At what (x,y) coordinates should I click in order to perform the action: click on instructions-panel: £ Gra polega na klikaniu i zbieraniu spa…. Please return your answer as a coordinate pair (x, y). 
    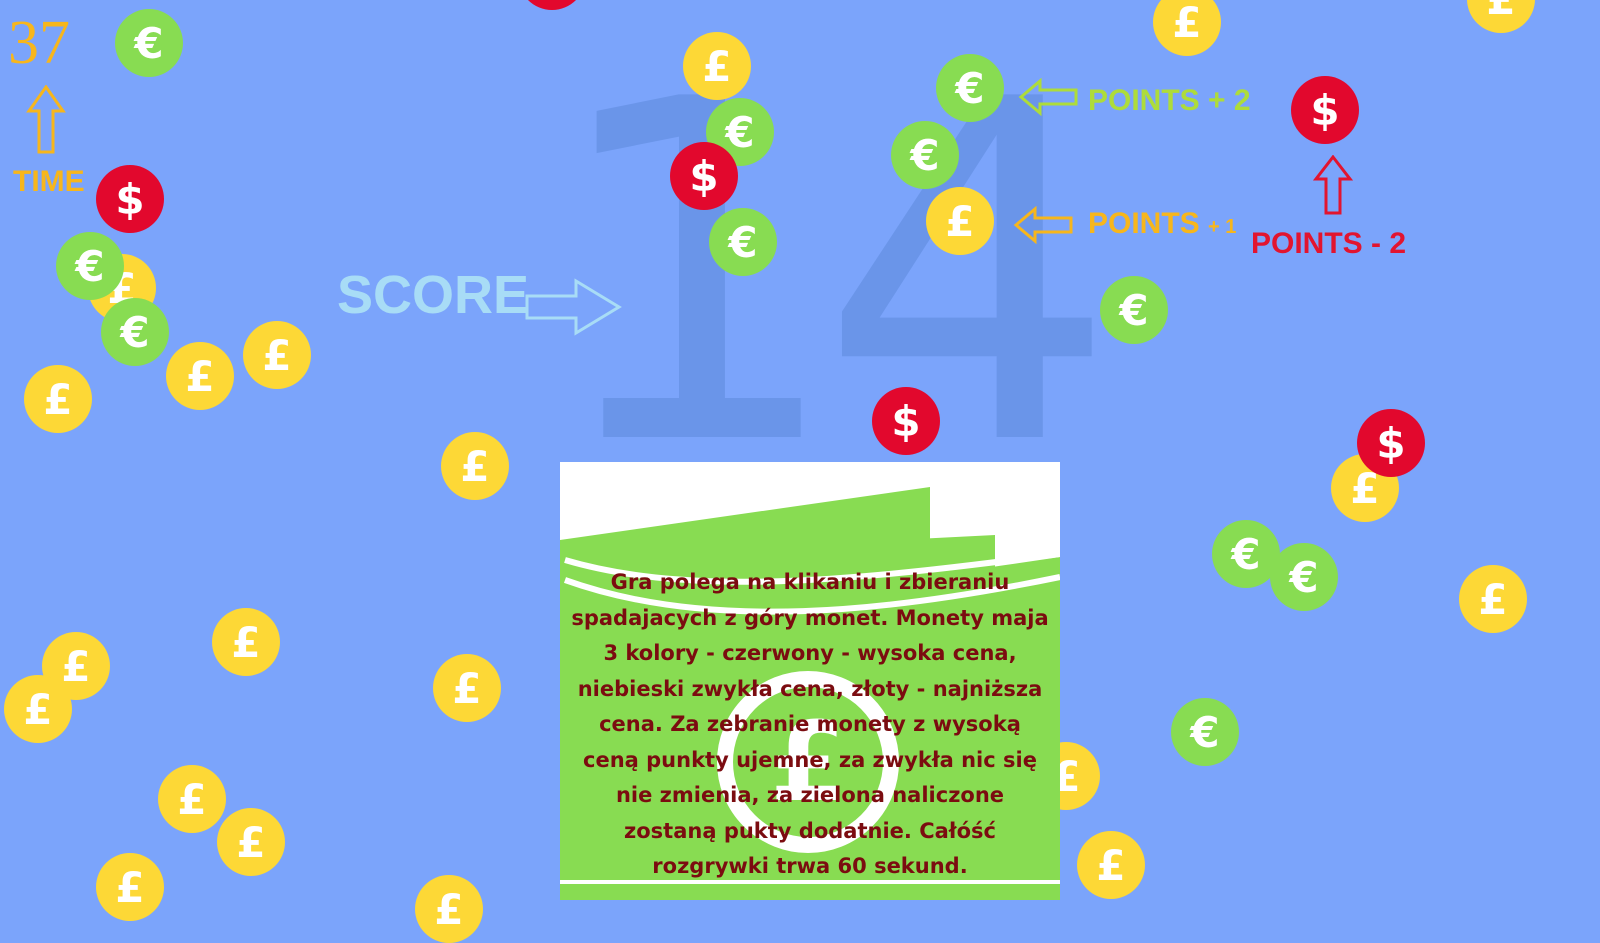
    Looking at the image, I should click on (810, 681).